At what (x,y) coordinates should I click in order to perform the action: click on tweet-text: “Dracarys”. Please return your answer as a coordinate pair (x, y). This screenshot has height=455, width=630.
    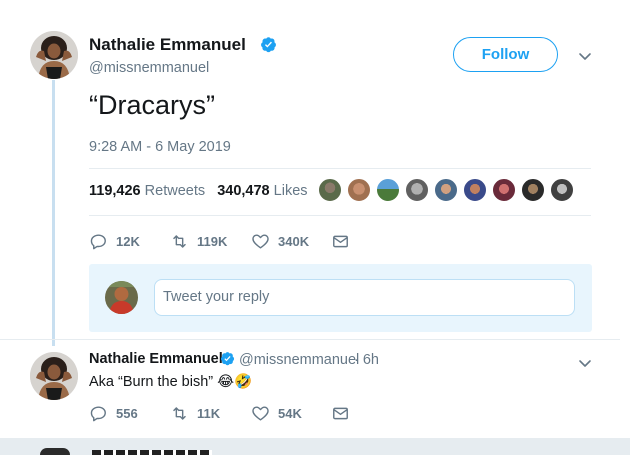
    Looking at the image, I should click on (152, 105).